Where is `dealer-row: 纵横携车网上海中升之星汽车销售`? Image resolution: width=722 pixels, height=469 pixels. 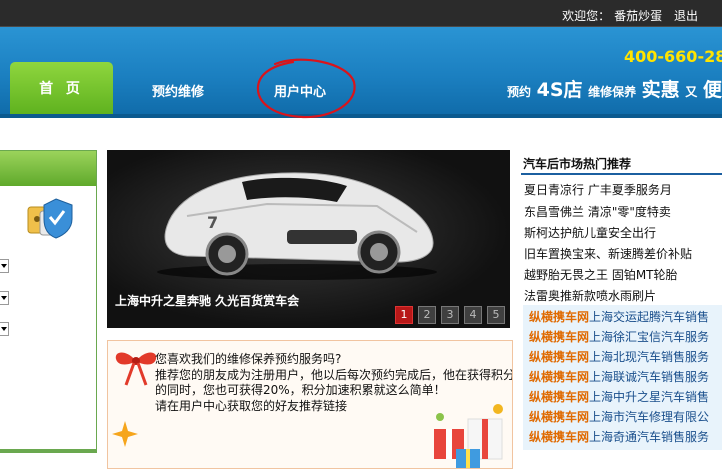
dealer-row: 纵横携车网上海中升之星汽车销售 is located at coordinates (619, 396).